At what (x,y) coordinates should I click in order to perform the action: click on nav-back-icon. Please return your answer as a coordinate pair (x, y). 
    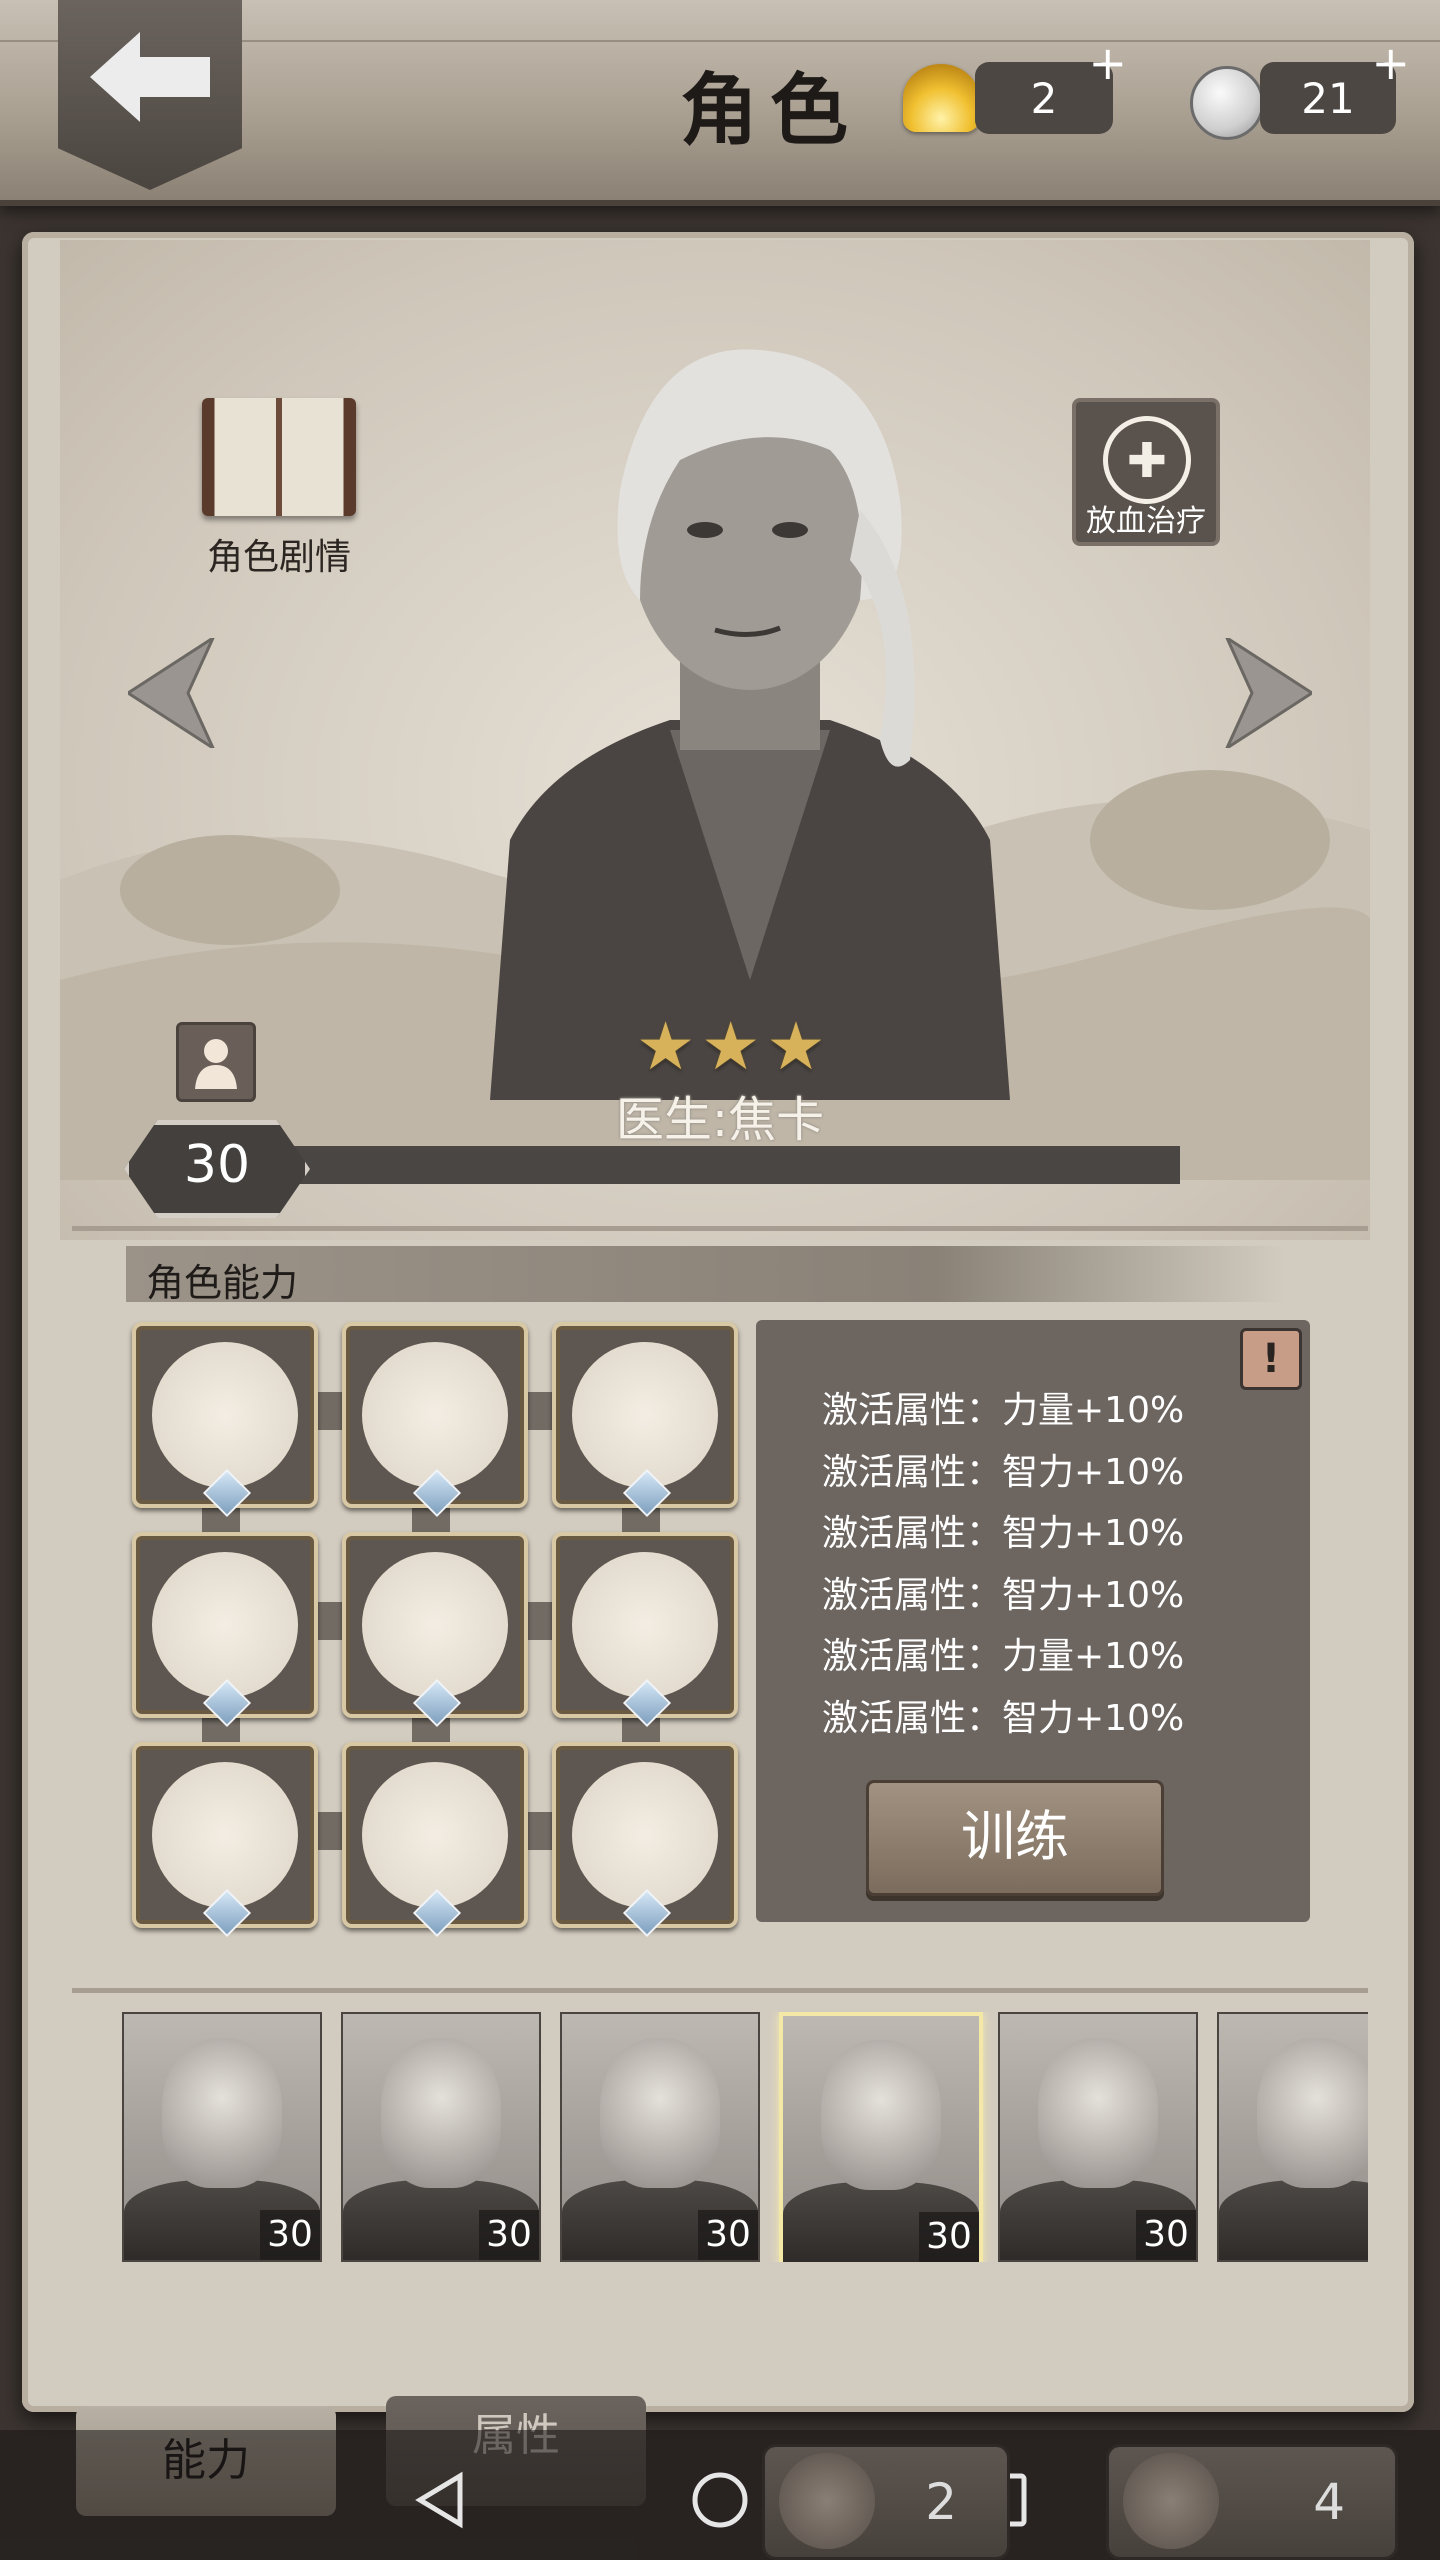
    Looking at the image, I should click on (440, 2500).